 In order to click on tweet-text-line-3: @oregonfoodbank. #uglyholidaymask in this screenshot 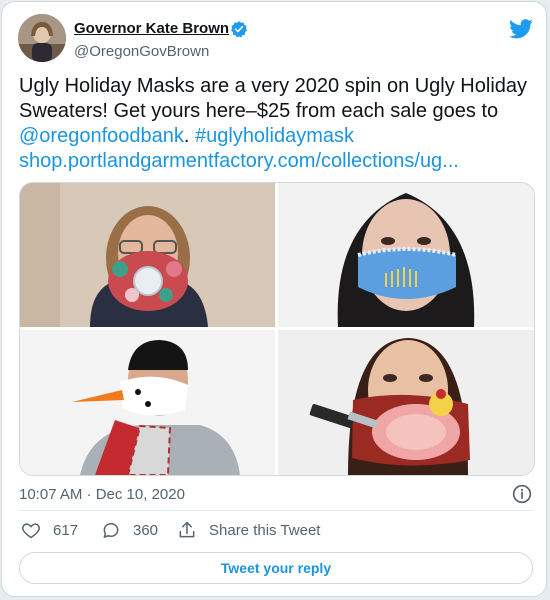, I will do `click(279, 136)`.